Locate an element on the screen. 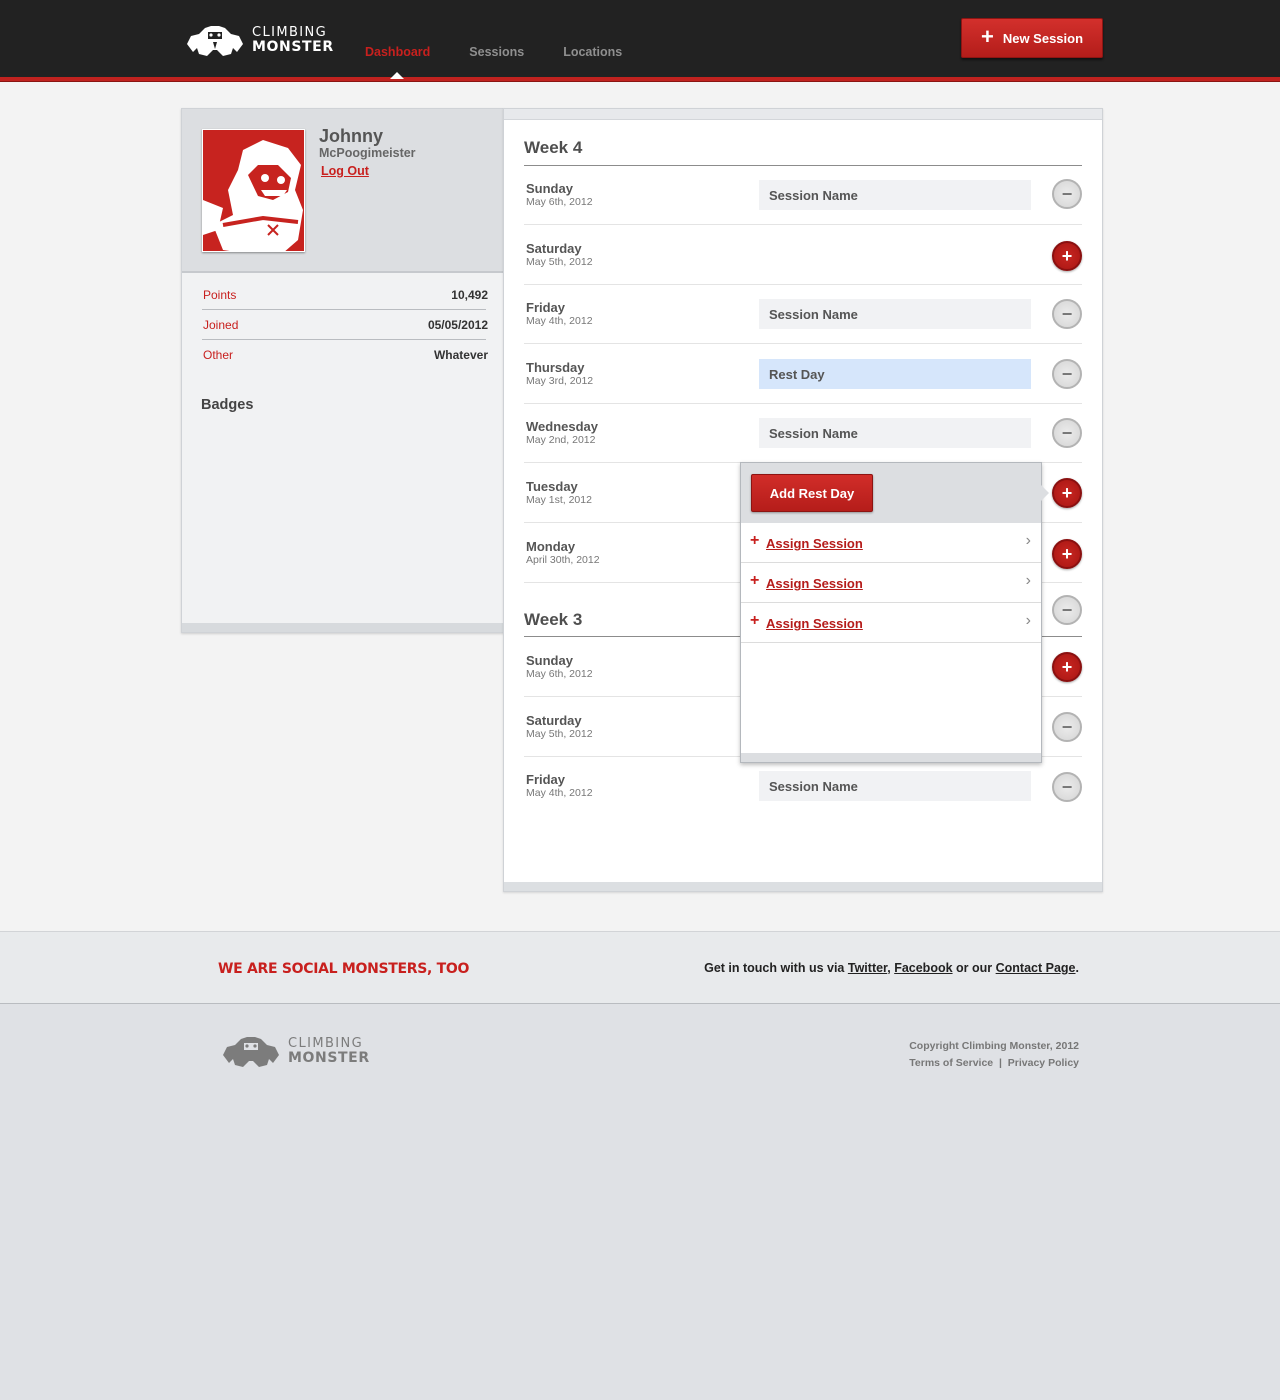  social-title: WE ARE SOCIAL MONSTERS, TOO is located at coordinates (344, 969).